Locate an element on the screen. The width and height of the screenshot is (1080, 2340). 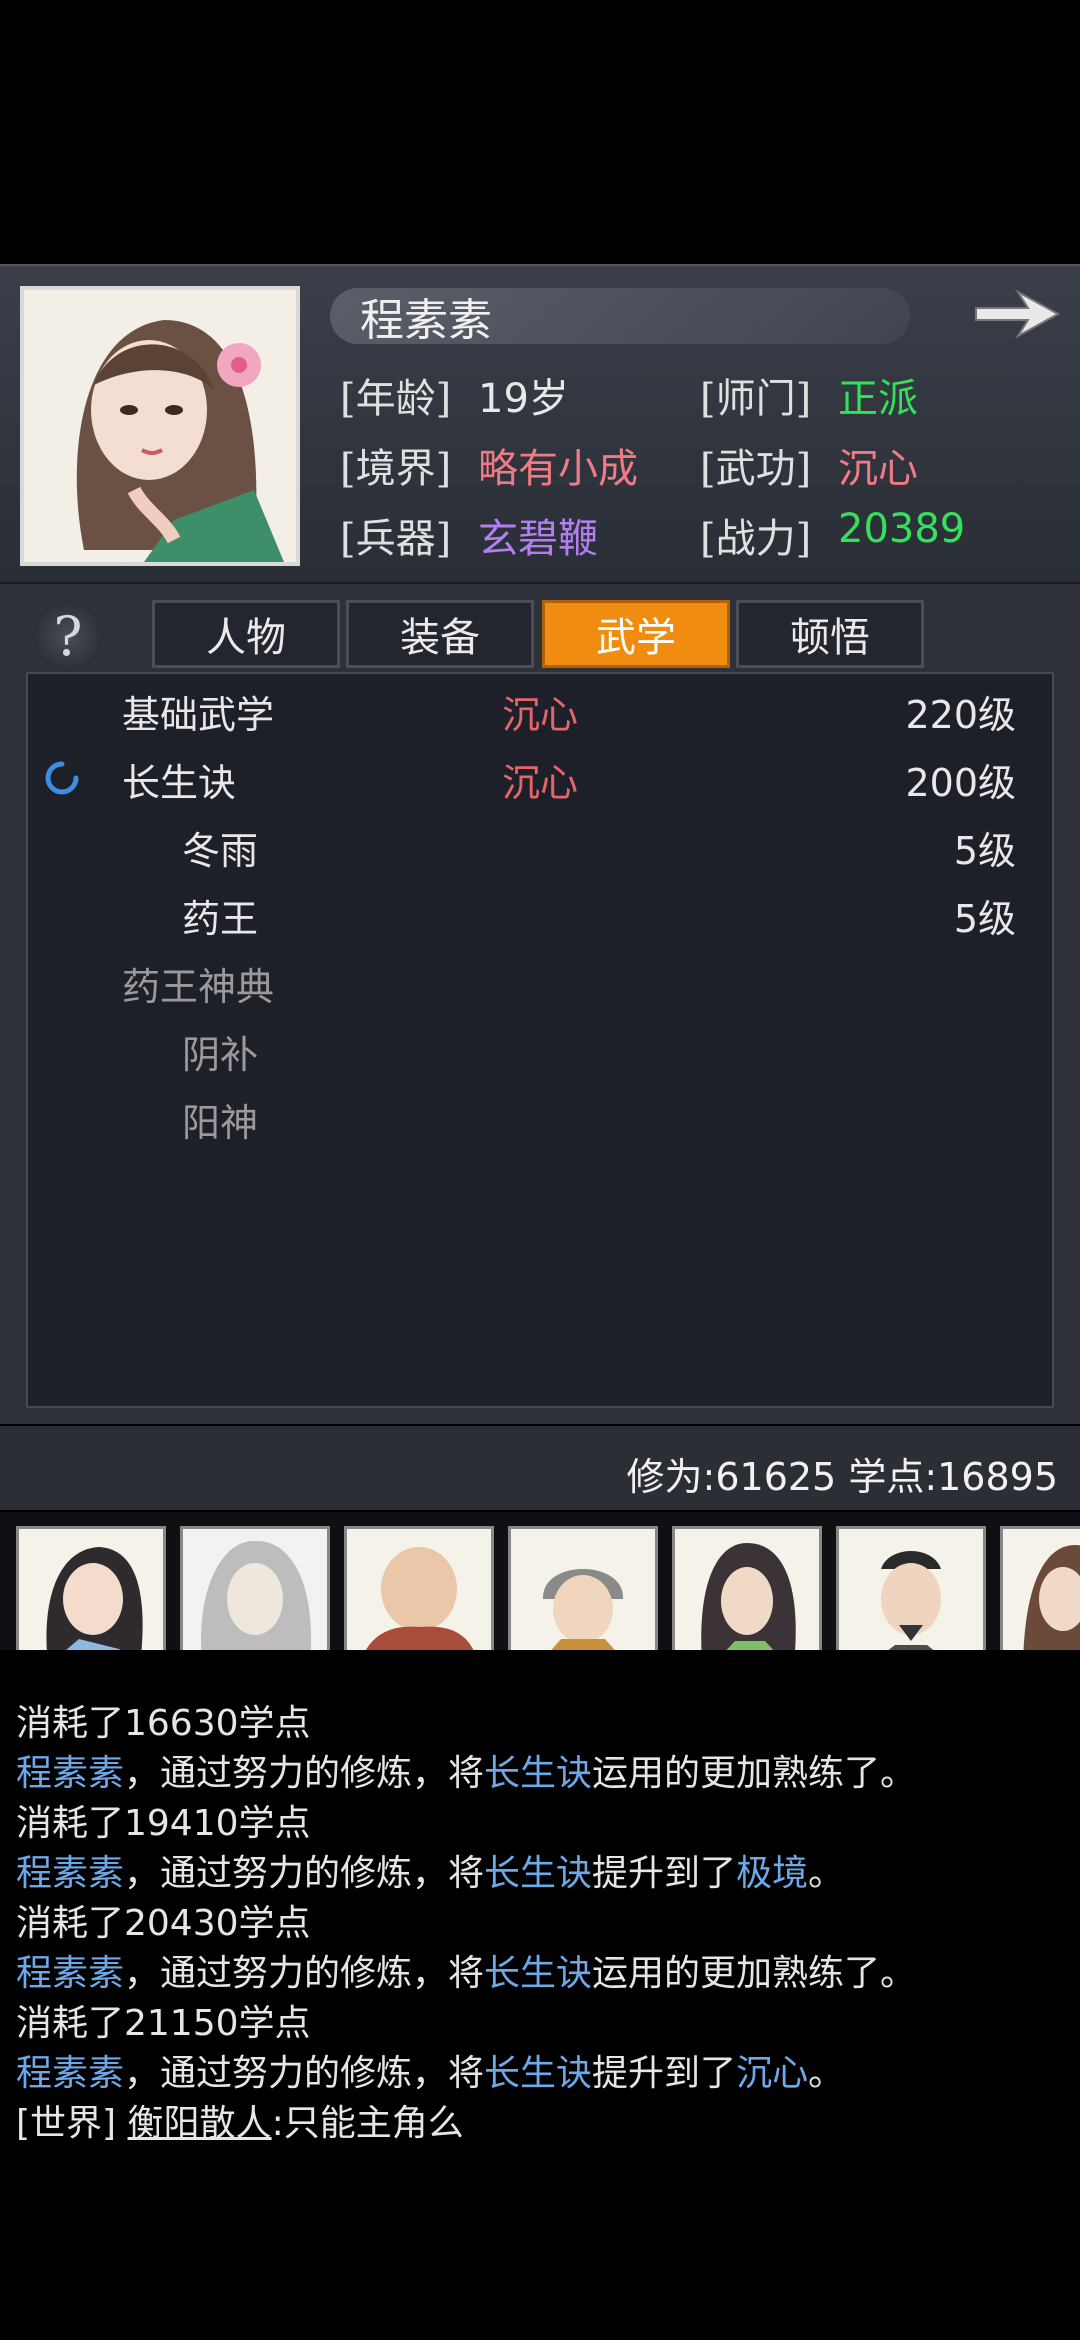
skill-row: 阴补 is located at coordinates (542, 1048).